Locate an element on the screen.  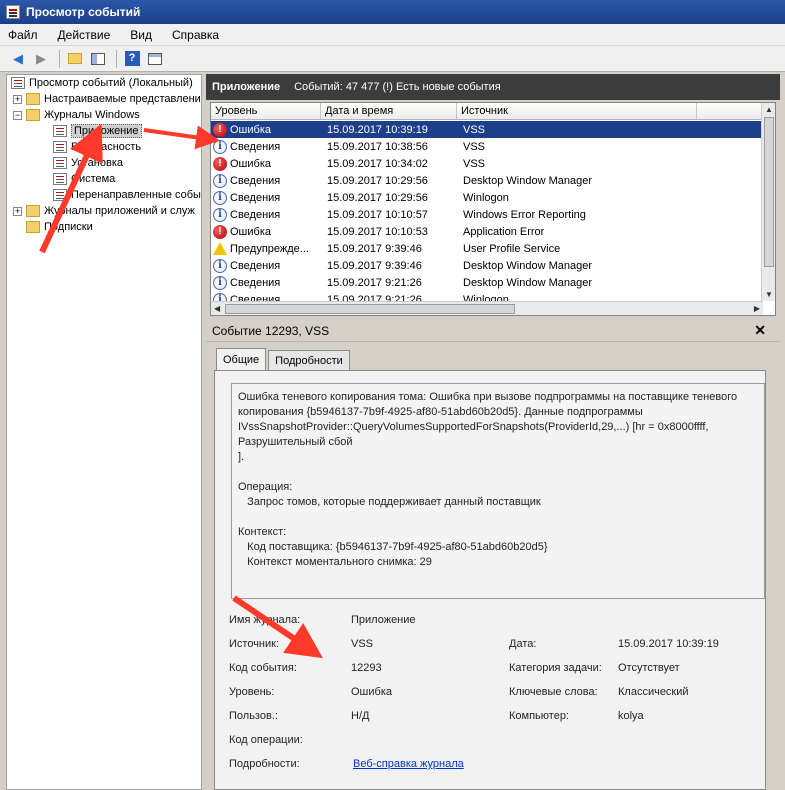
scroll-left-icon: ◀ is located at coordinates (217, 308).